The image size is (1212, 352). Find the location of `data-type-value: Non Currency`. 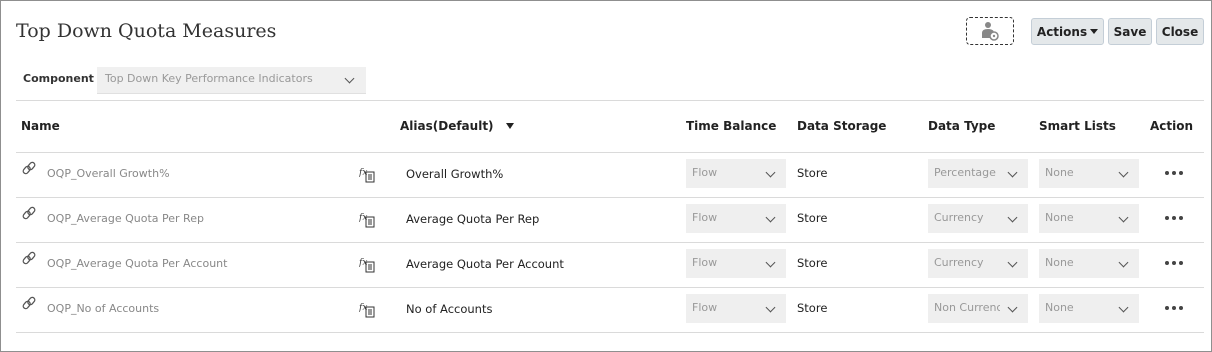

data-type-value: Non Currency is located at coordinates (967, 307).